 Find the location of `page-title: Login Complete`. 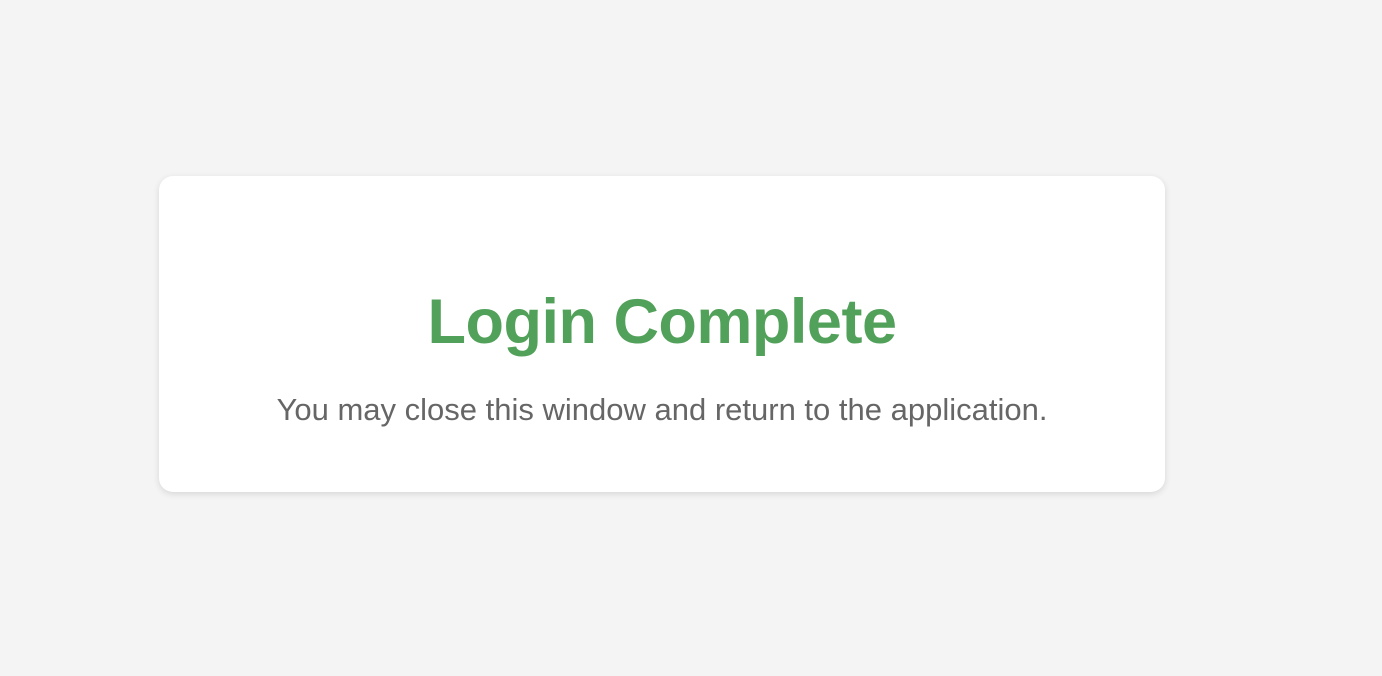

page-title: Login Complete is located at coordinates (662, 322).